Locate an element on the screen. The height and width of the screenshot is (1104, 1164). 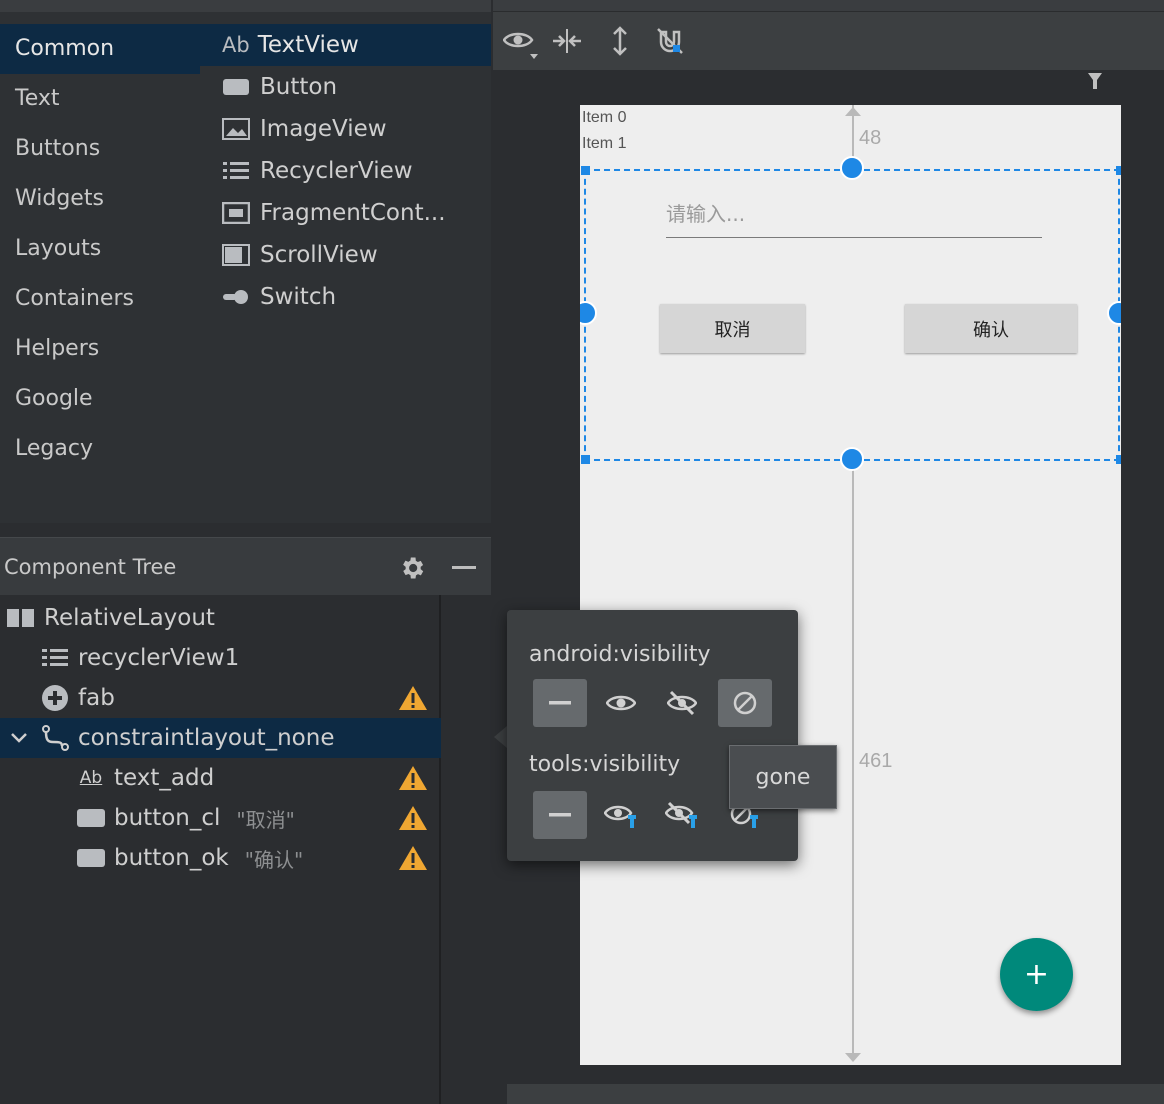
widget-label: Switch is located at coordinates (298, 297).